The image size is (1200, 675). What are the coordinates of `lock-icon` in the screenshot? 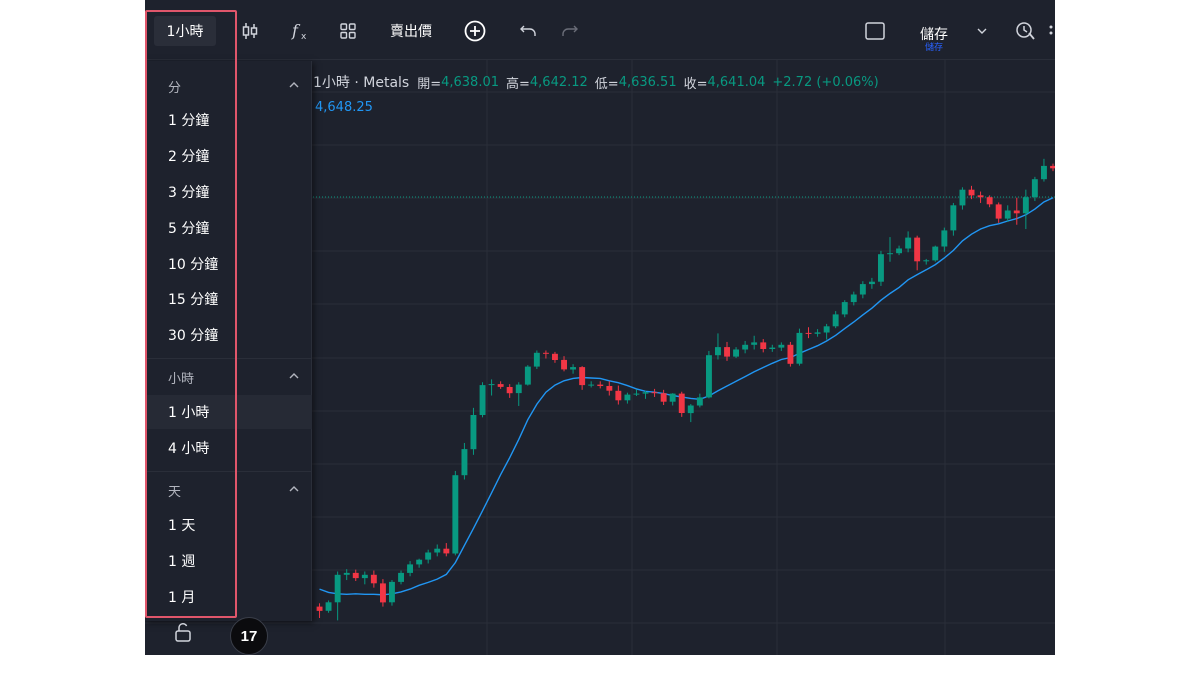 It's located at (183, 634).